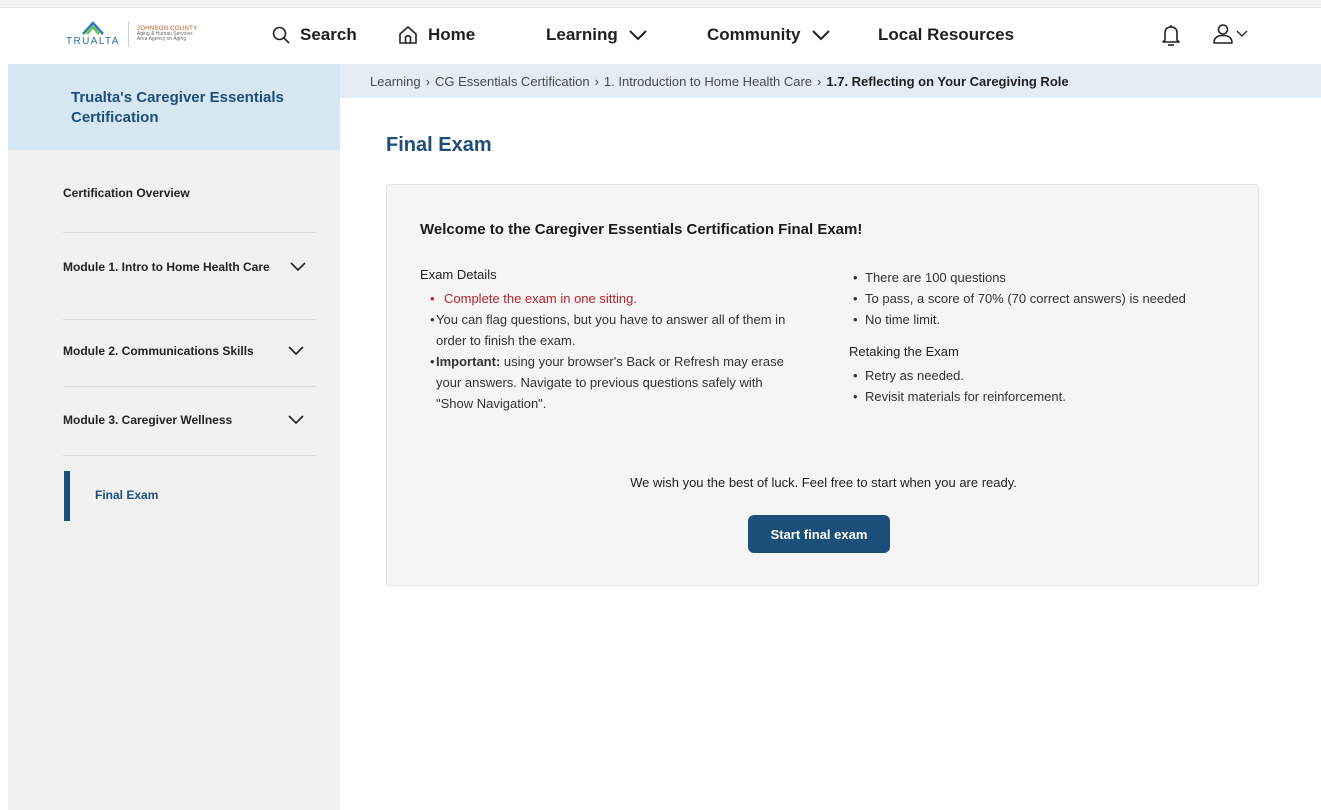 The width and height of the screenshot is (1321, 810). I want to click on nav-learning: Learning, so click(597, 35).